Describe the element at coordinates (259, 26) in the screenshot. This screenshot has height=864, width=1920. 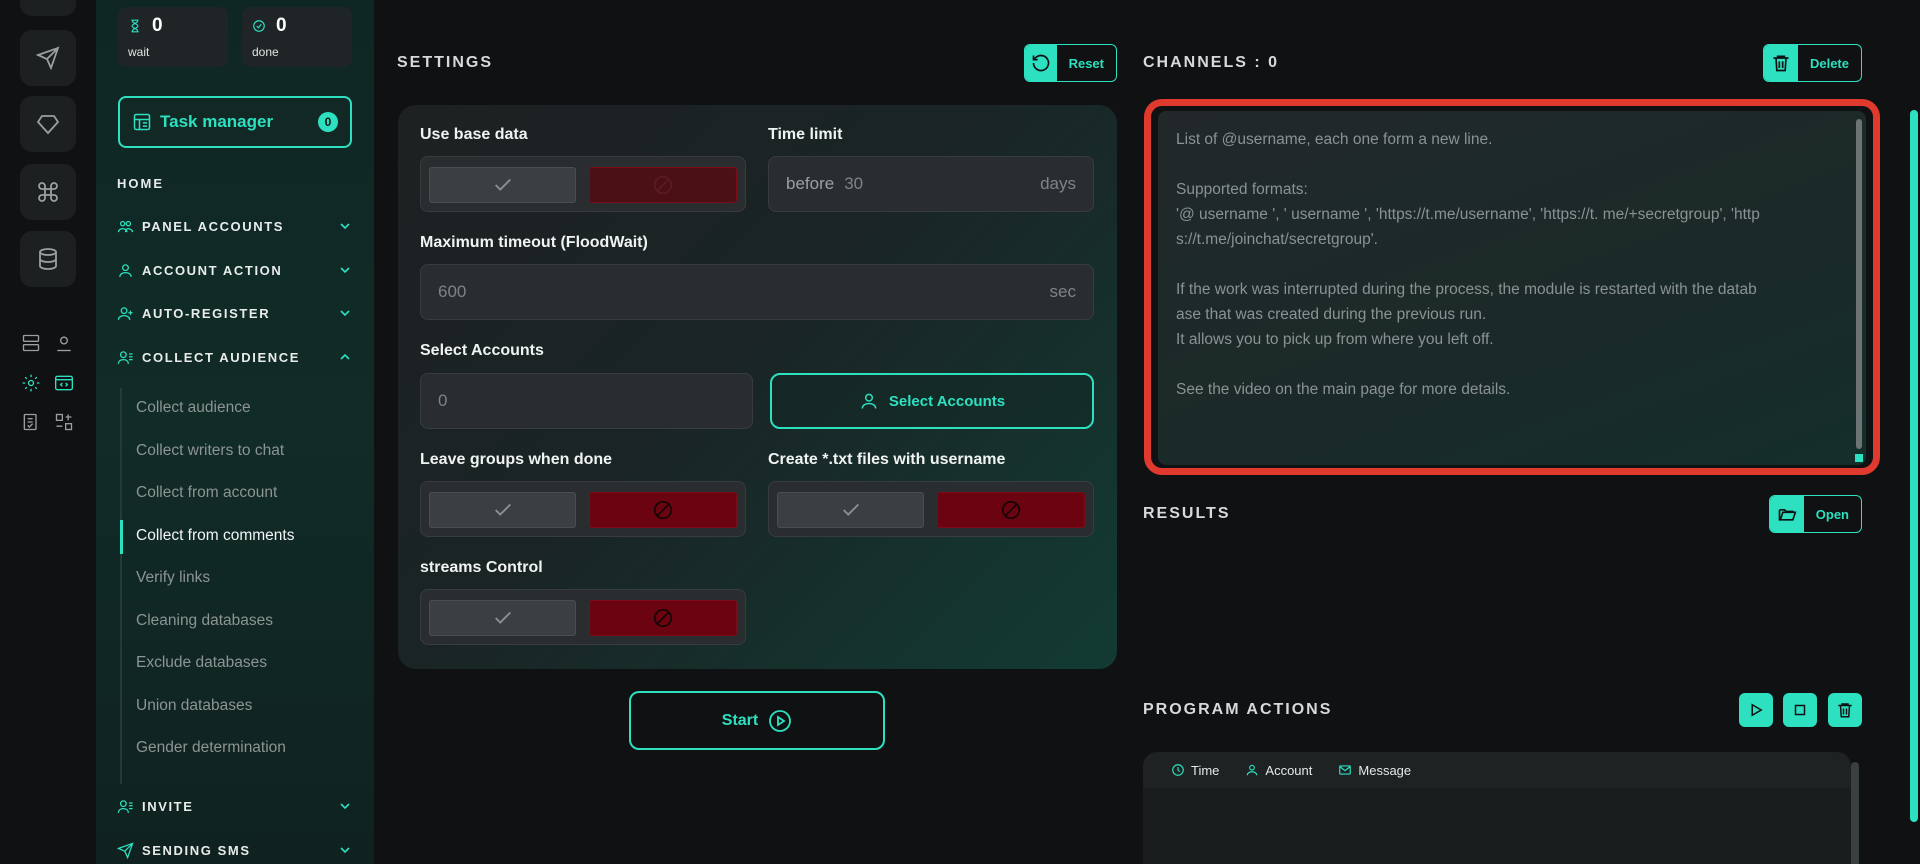
I see `check-circle-icon` at that location.